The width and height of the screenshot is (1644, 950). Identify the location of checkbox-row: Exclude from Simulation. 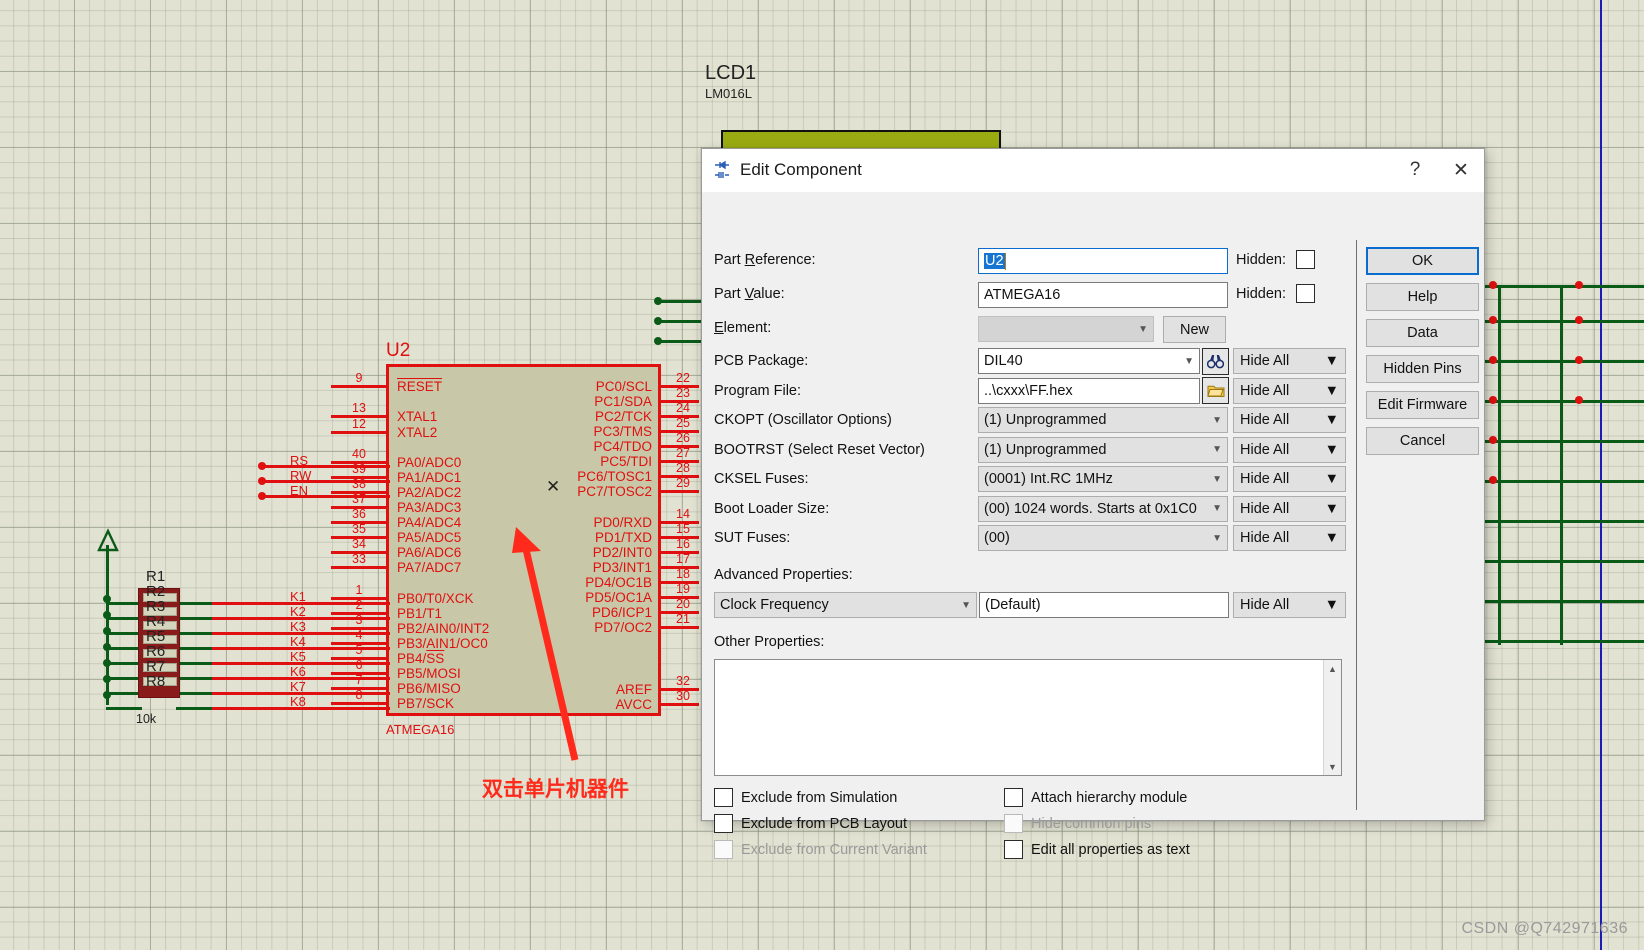
(820, 797).